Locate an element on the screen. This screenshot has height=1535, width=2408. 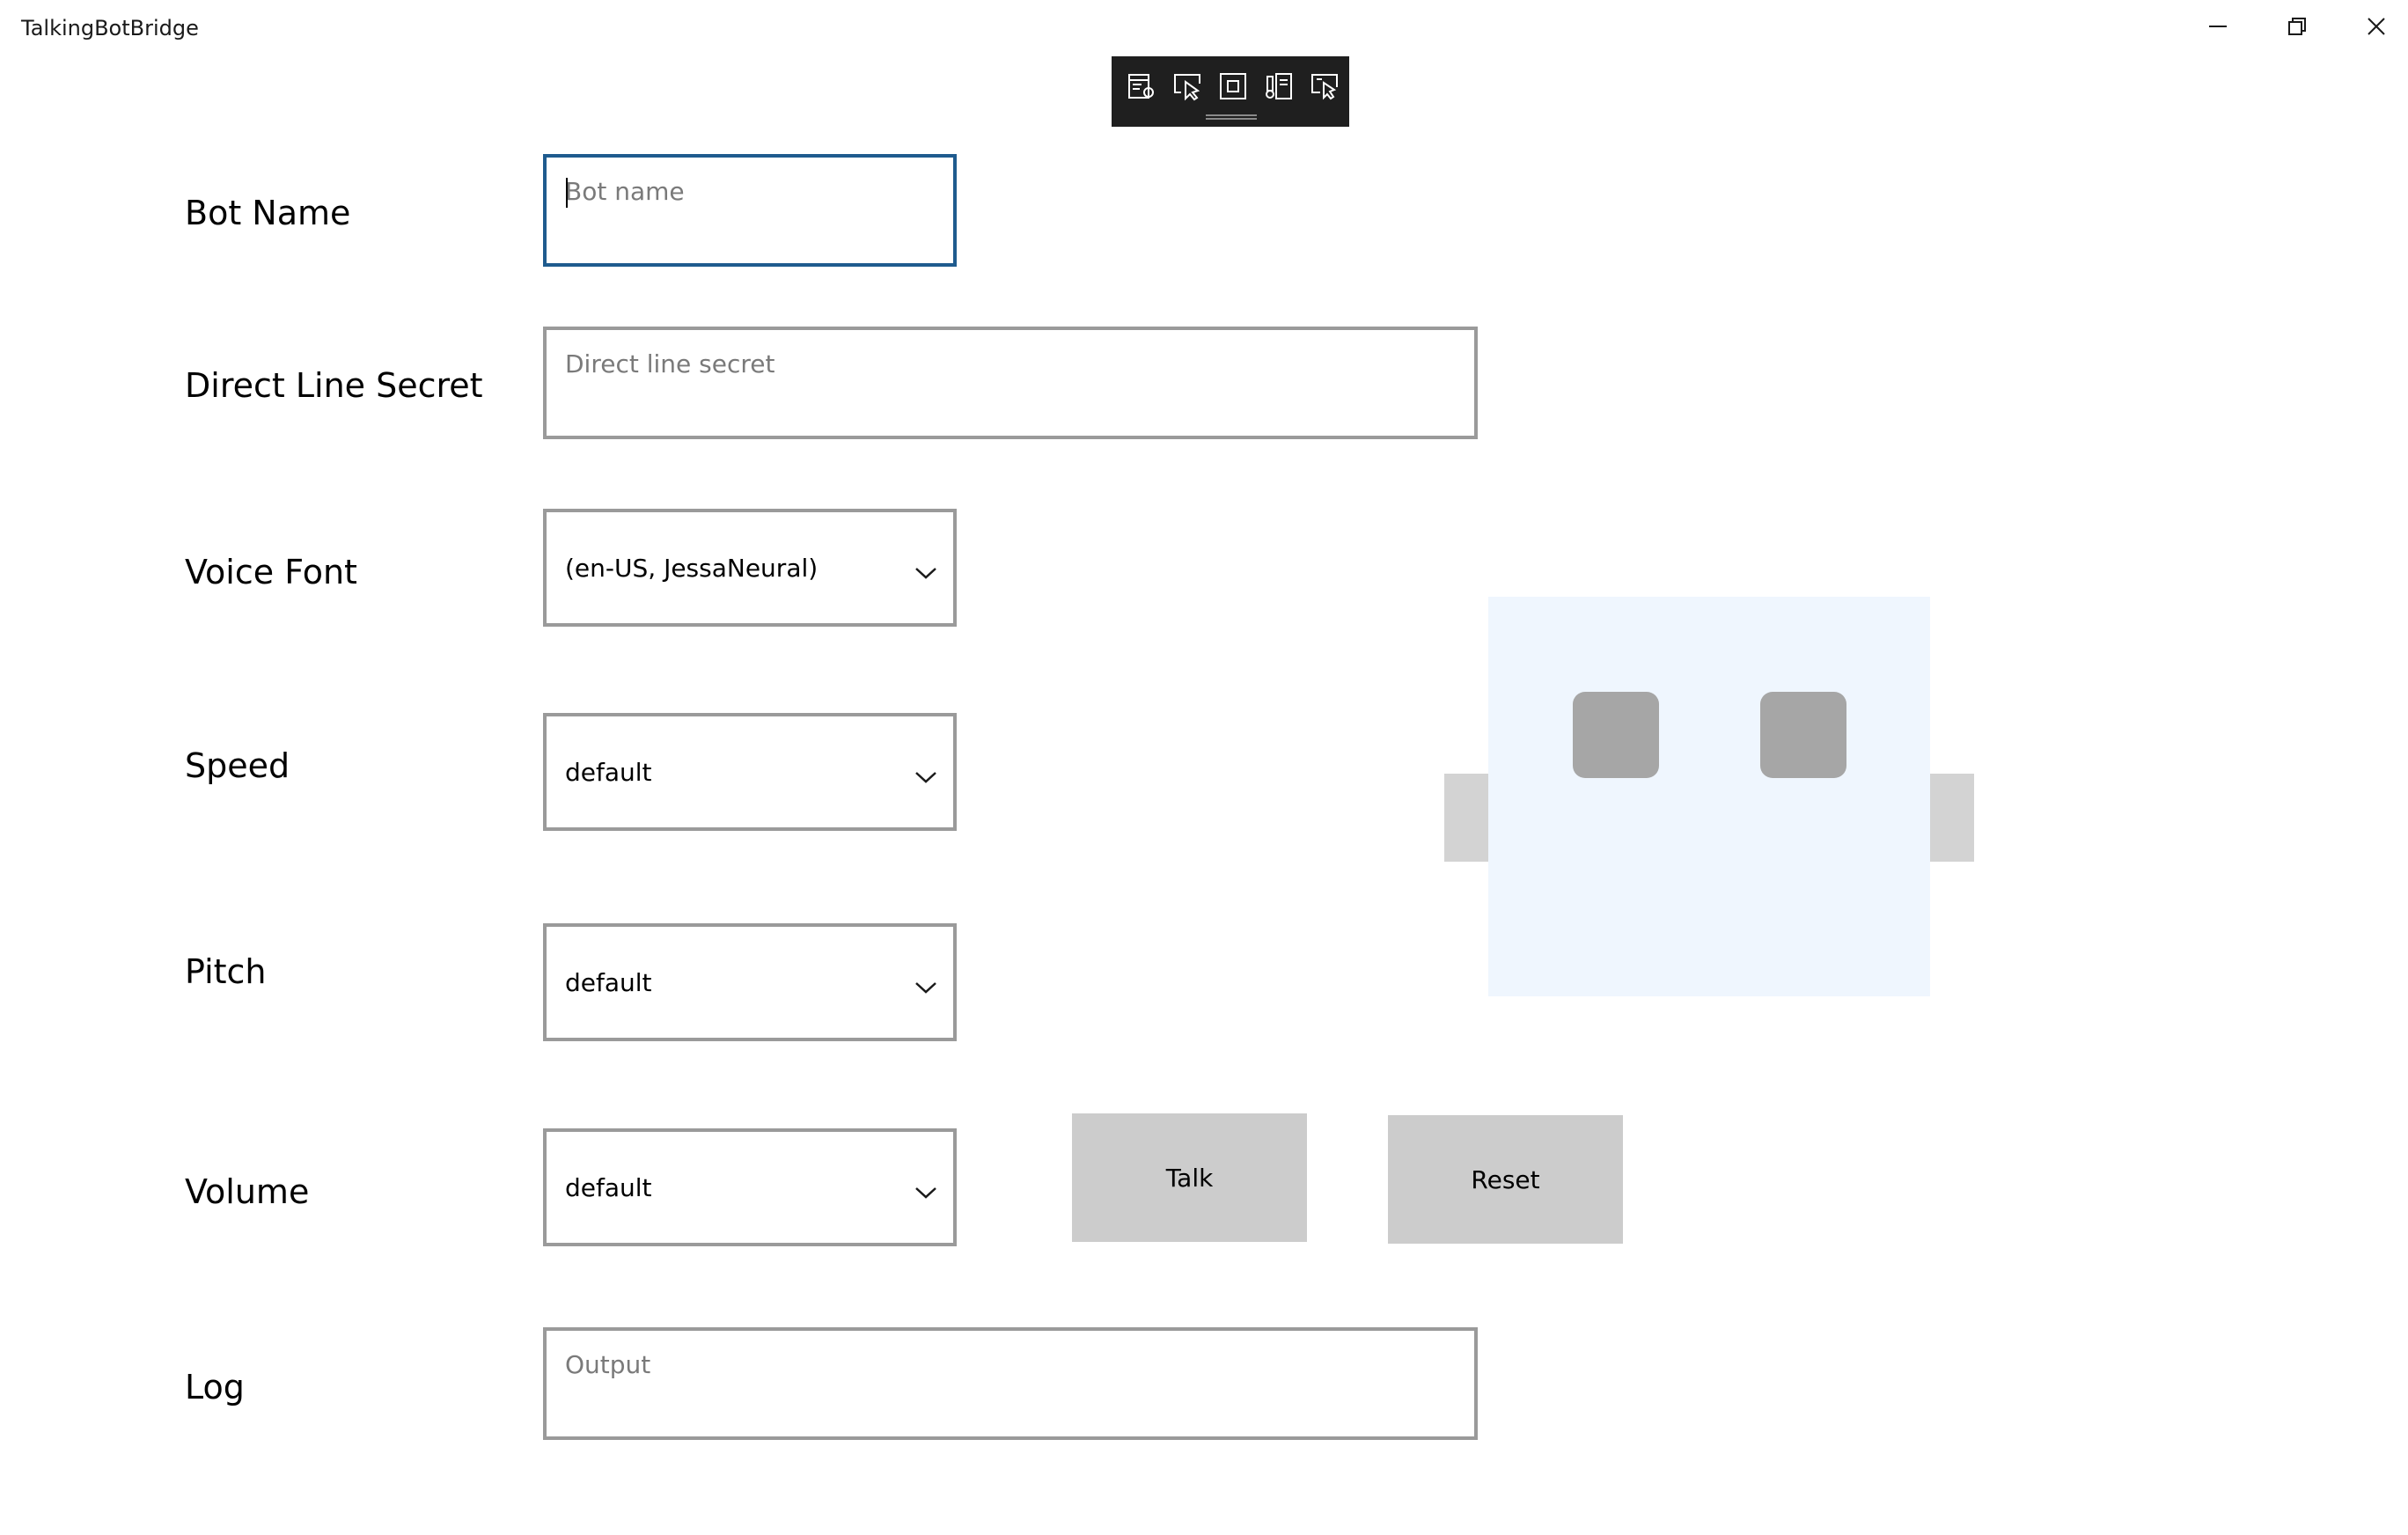
reset-button: Reset is located at coordinates (1505, 1179).